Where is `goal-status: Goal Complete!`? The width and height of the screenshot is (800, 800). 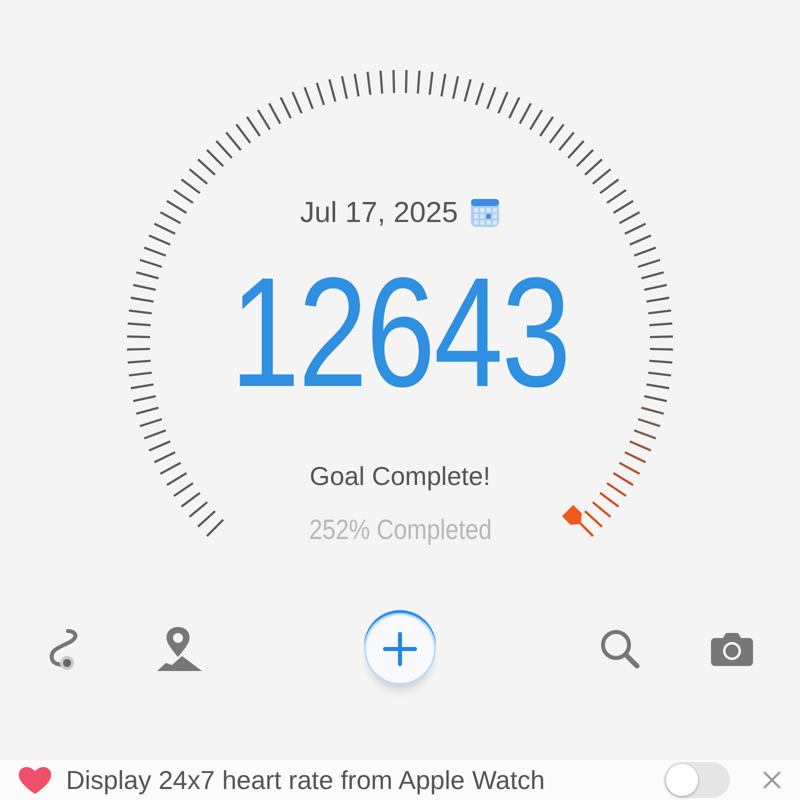
goal-status: Goal Complete! is located at coordinates (400, 476).